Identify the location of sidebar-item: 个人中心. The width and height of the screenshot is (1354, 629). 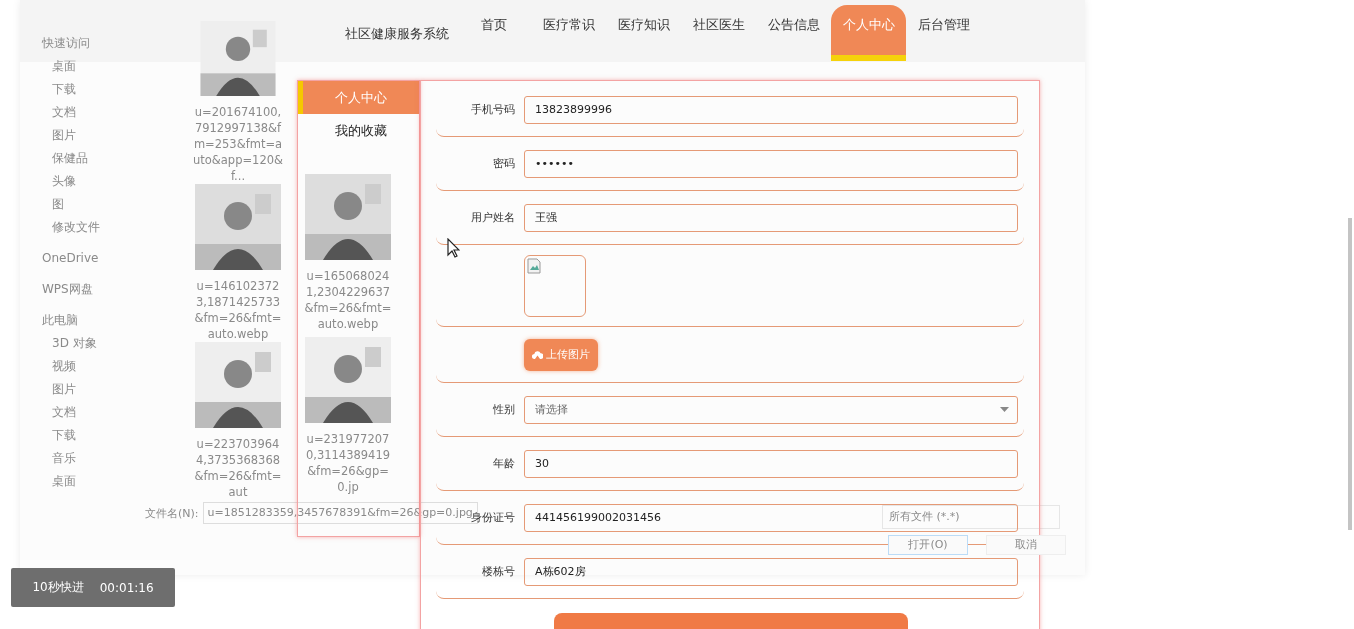
(358, 97).